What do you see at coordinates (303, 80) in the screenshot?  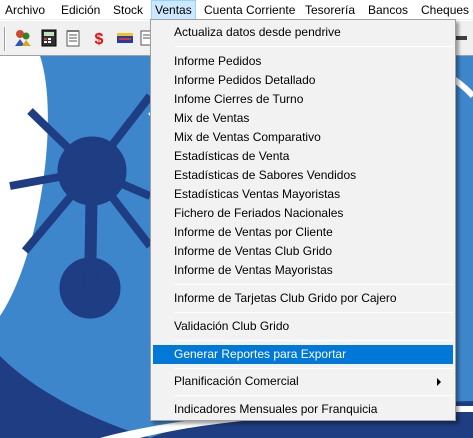 I see `menu-item-informe-pedidos-detallado: Informe Pedidos Detallado` at bounding box center [303, 80].